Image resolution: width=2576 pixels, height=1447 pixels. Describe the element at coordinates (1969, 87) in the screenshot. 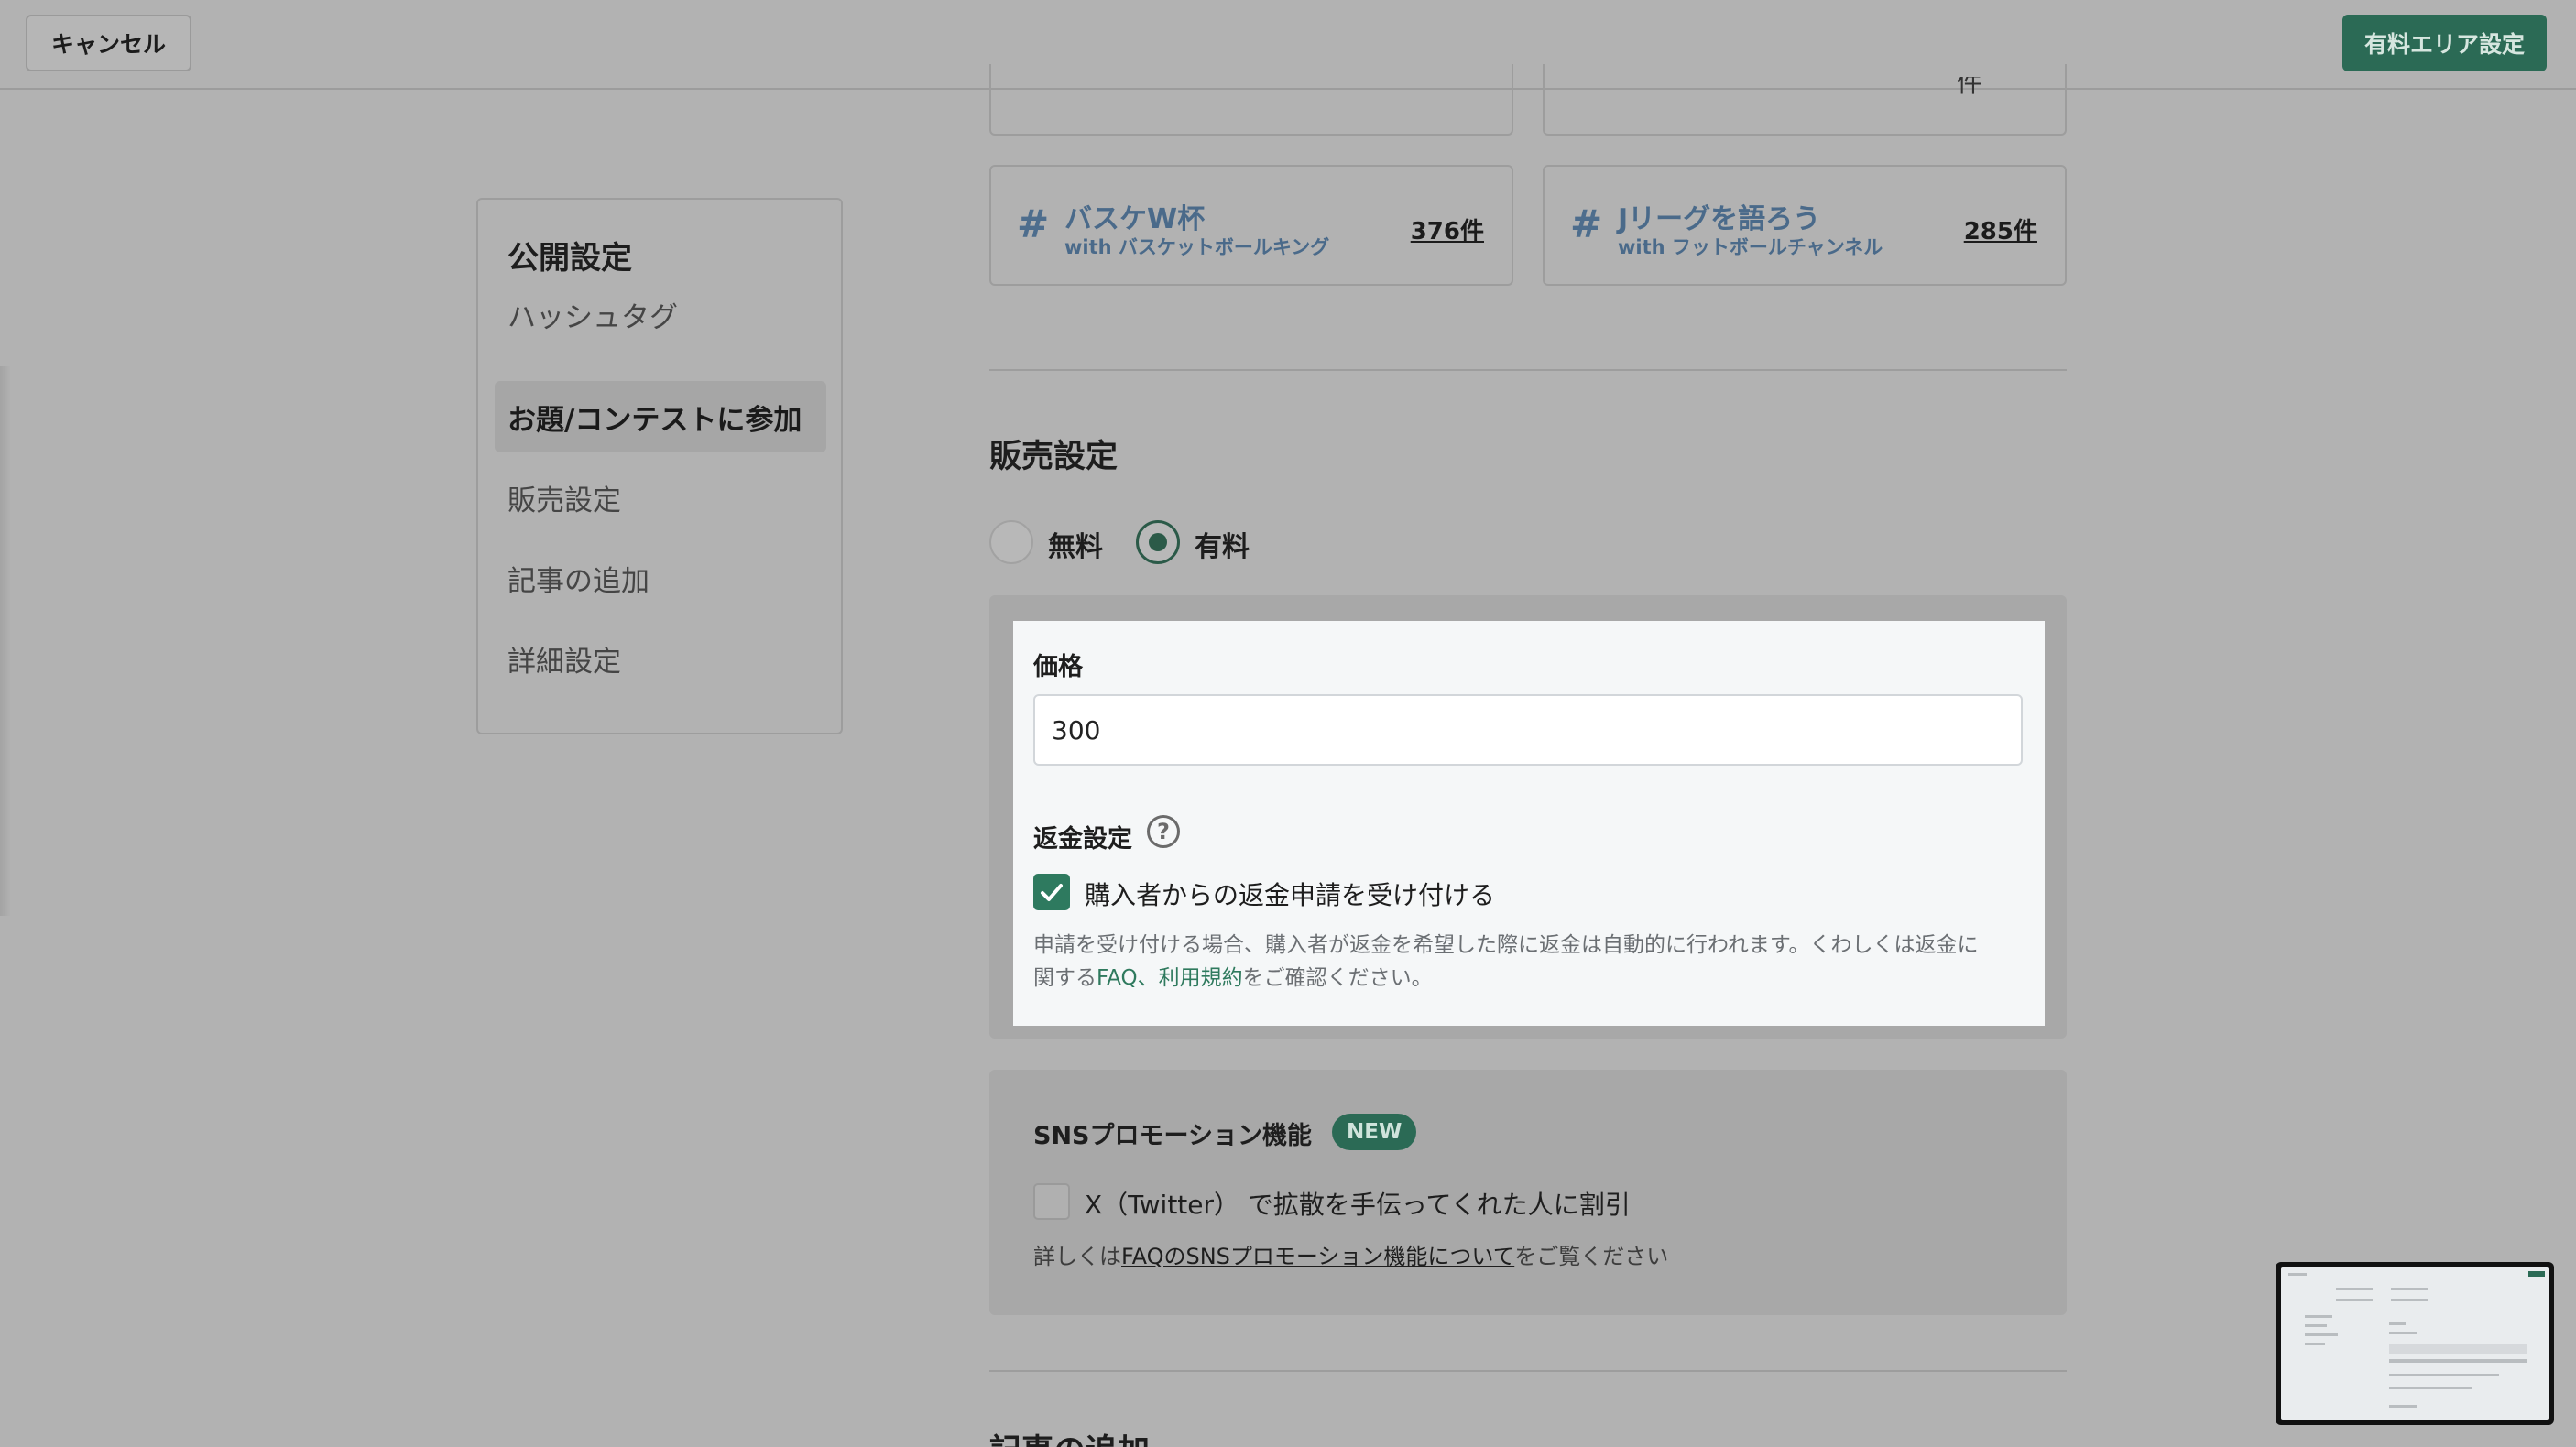

I see `hashtag-count-partial: 件` at that location.